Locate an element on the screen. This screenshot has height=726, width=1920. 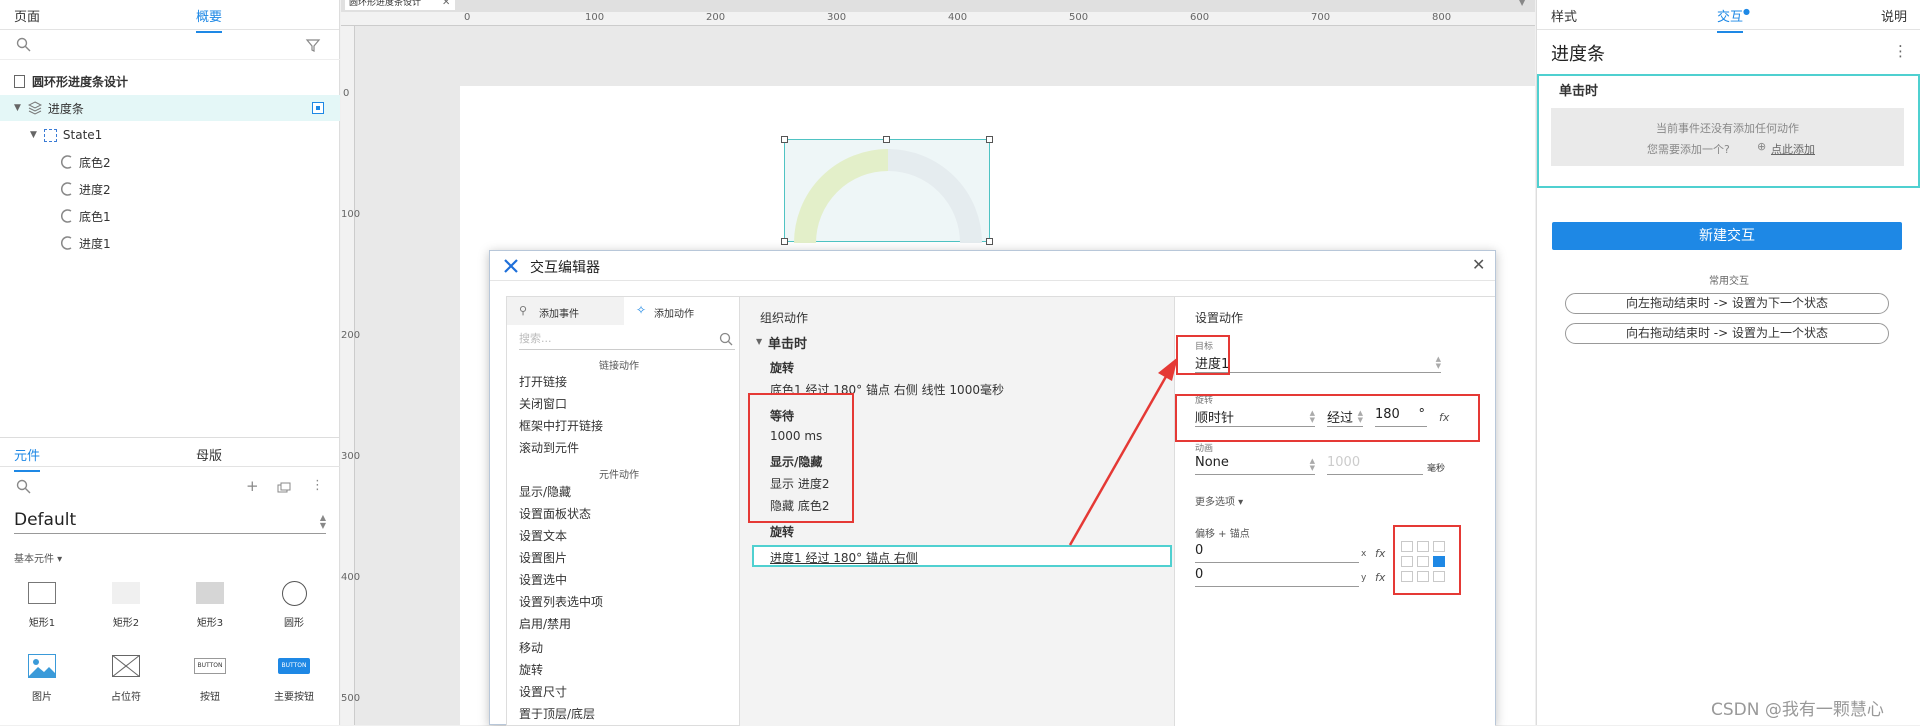
outline-item: 底色2 is located at coordinates (170, 162).